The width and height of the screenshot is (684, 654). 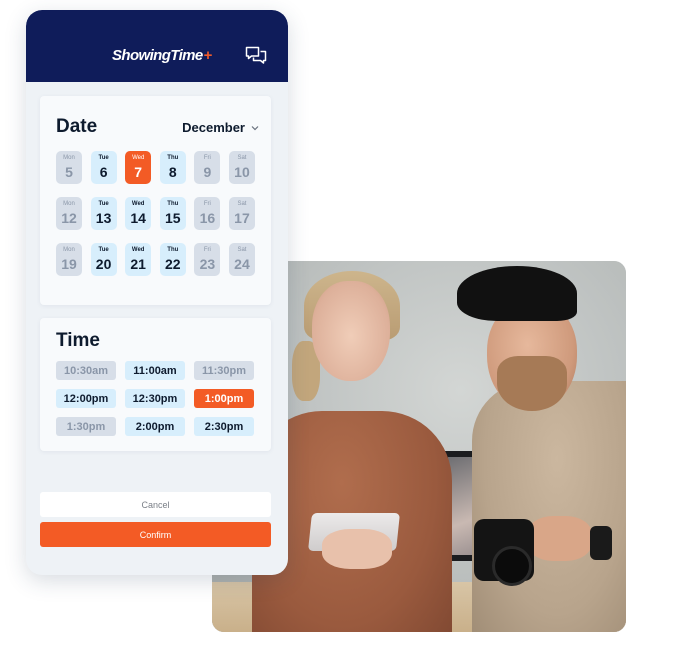 What do you see at coordinates (207, 264) in the screenshot?
I see `day-number: 23` at bounding box center [207, 264].